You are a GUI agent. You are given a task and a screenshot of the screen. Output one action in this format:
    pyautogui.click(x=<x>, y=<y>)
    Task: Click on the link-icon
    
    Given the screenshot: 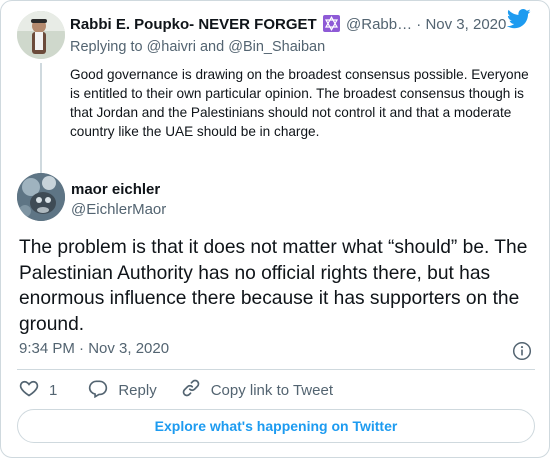 What is the action you would take?
    pyautogui.click(x=196, y=390)
    